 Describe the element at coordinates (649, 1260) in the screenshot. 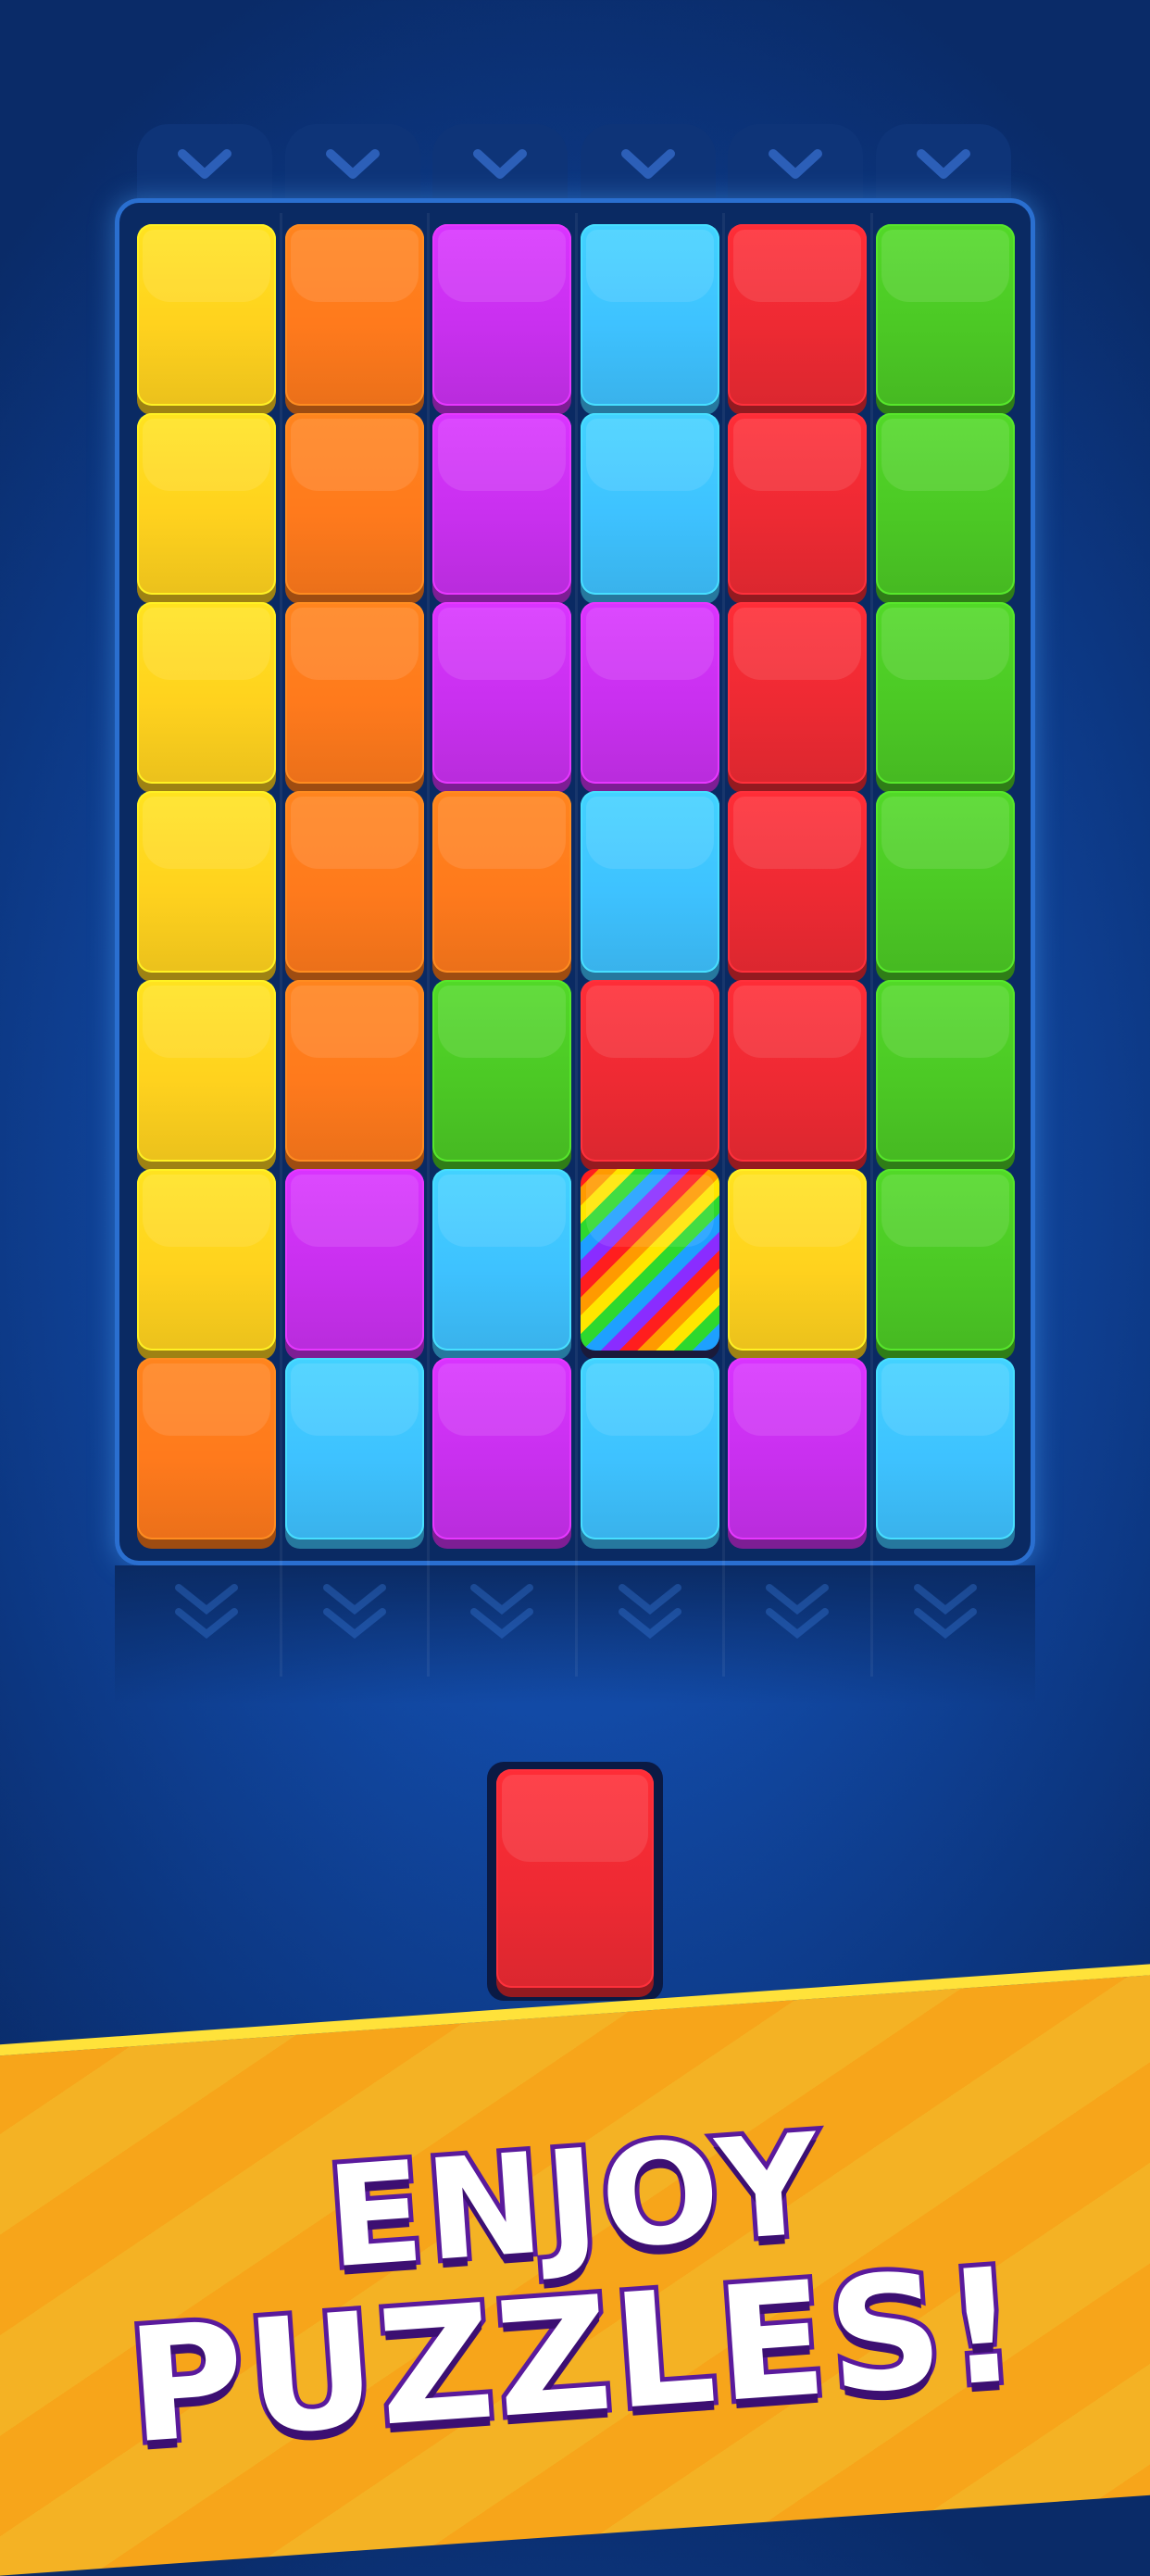

I see `rainbow-tile` at that location.